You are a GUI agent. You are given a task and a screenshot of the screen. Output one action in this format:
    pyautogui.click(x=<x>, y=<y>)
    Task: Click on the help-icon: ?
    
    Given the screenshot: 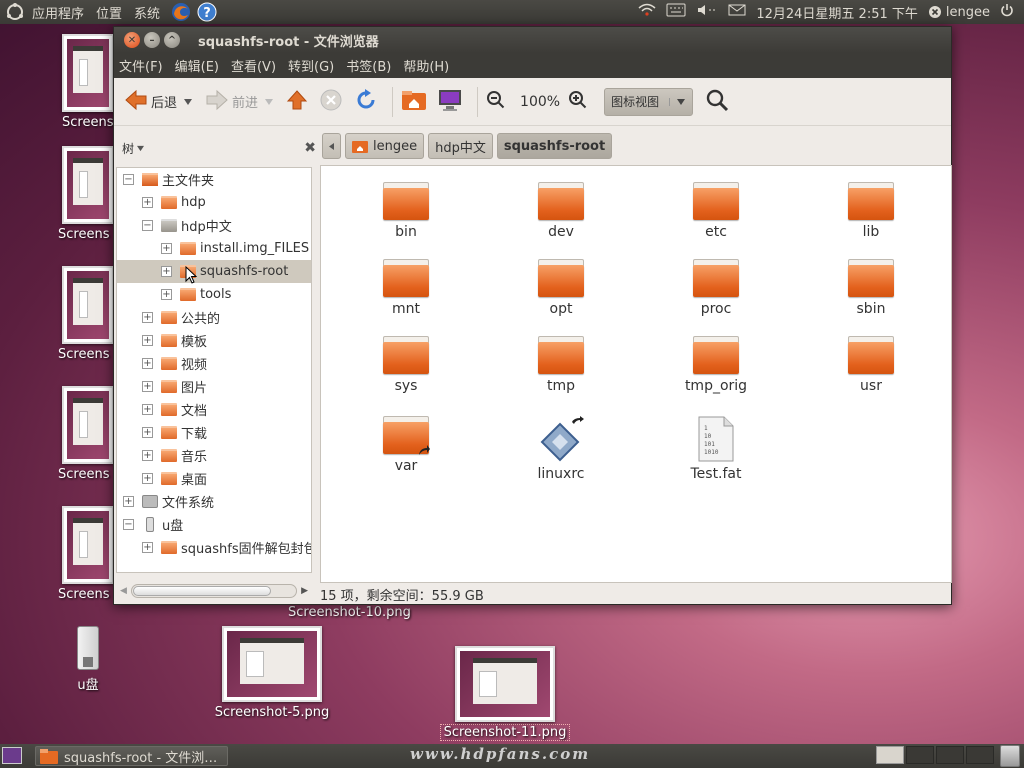 What is the action you would take?
    pyautogui.click(x=207, y=12)
    